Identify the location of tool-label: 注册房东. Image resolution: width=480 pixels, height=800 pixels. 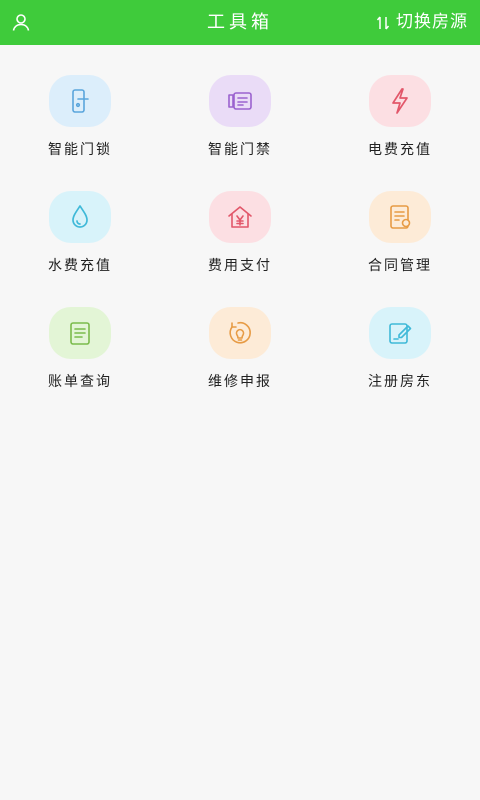
(400, 382).